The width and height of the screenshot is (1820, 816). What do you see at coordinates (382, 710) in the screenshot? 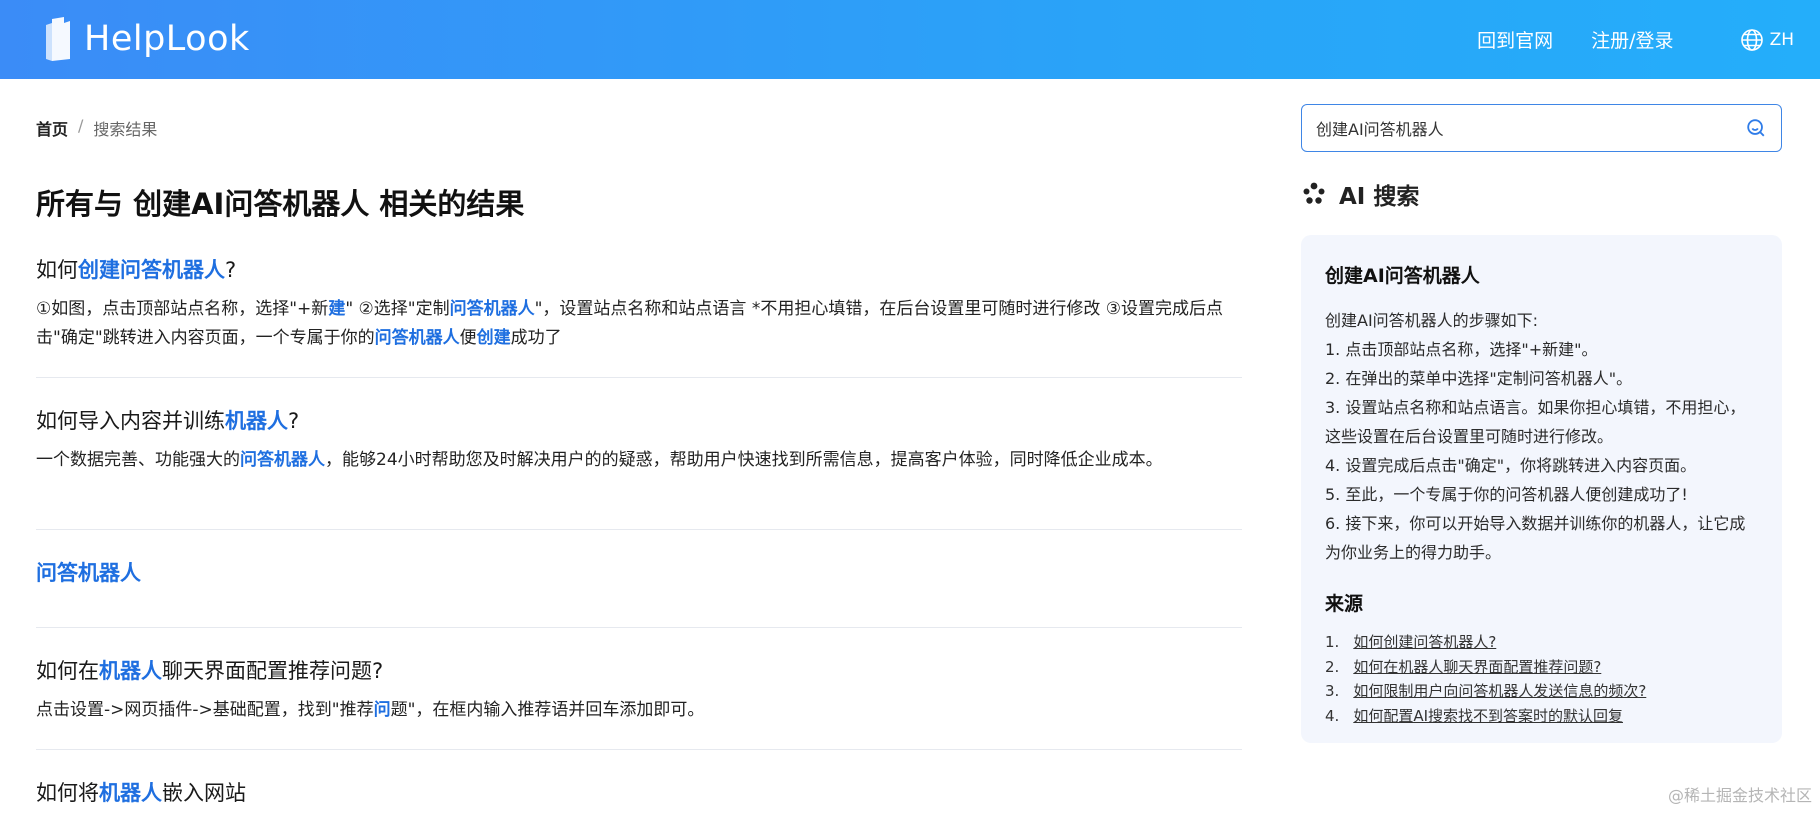
I see `highlighted-term: 问` at bounding box center [382, 710].